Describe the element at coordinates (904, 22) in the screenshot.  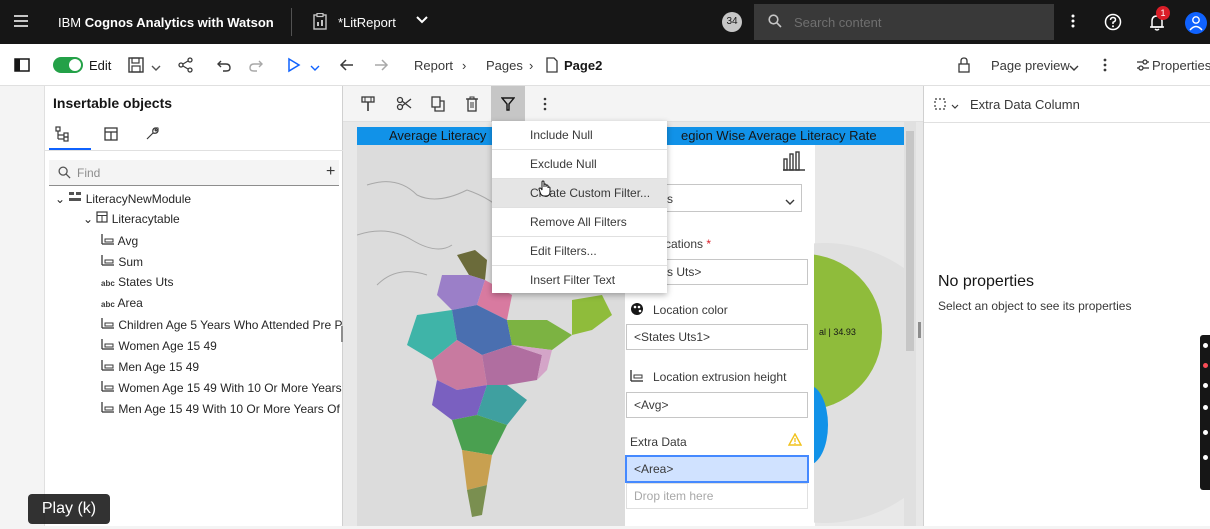
I see `search-box: Search content` at that location.